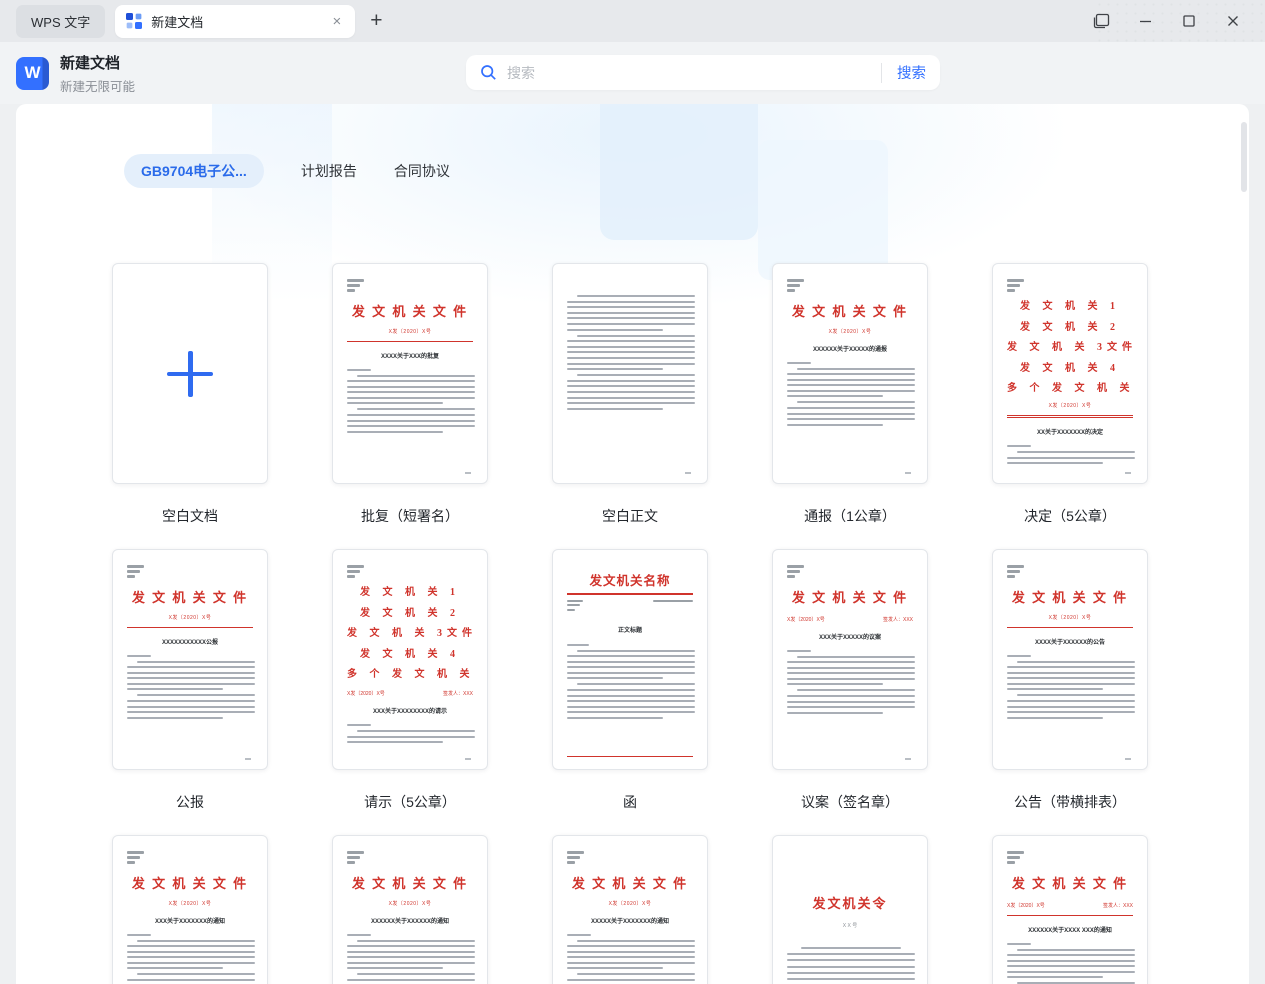  What do you see at coordinates (1244, 157) in the screenshot?
I see `scrollbar-thumb` at bounding box center [1244, 157].